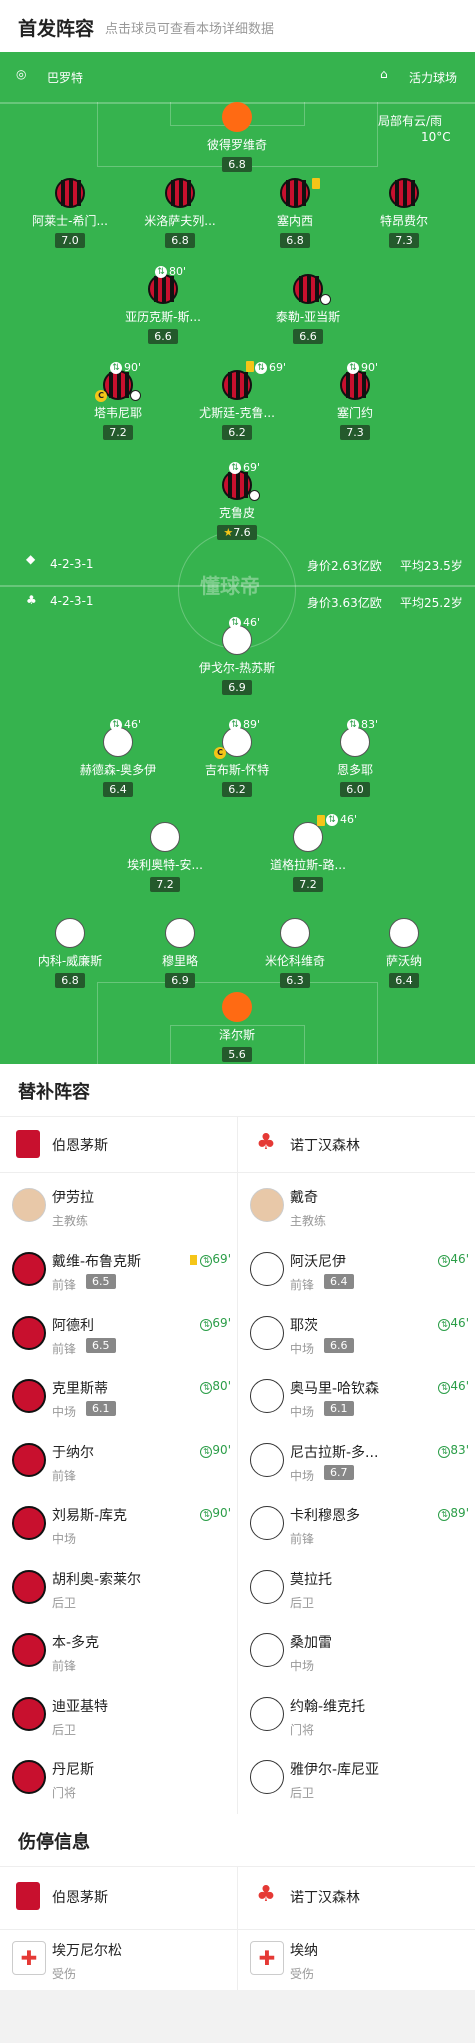 This screenshot has height=2043, width=475. What do you see at coordinates (356, 1780) in the screenshot?
I see `sub-row: 雅伊尔-库尼亚 后卫` at bounding box center [356, 1780].